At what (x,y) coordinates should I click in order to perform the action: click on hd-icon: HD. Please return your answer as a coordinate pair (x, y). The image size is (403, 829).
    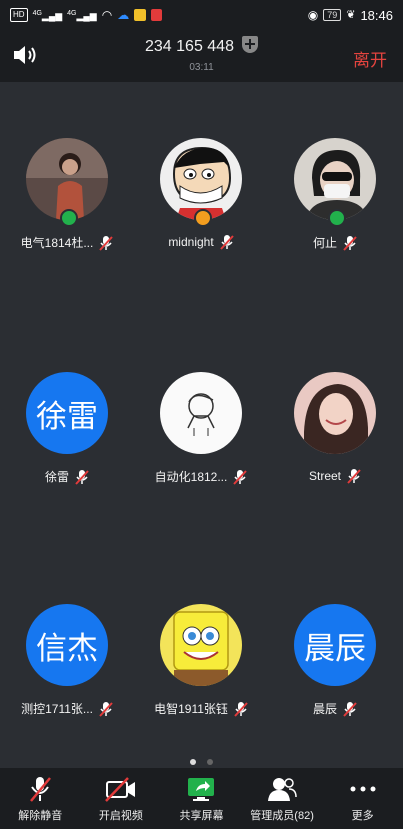
    Looking at the image, I should click on (19, 15).